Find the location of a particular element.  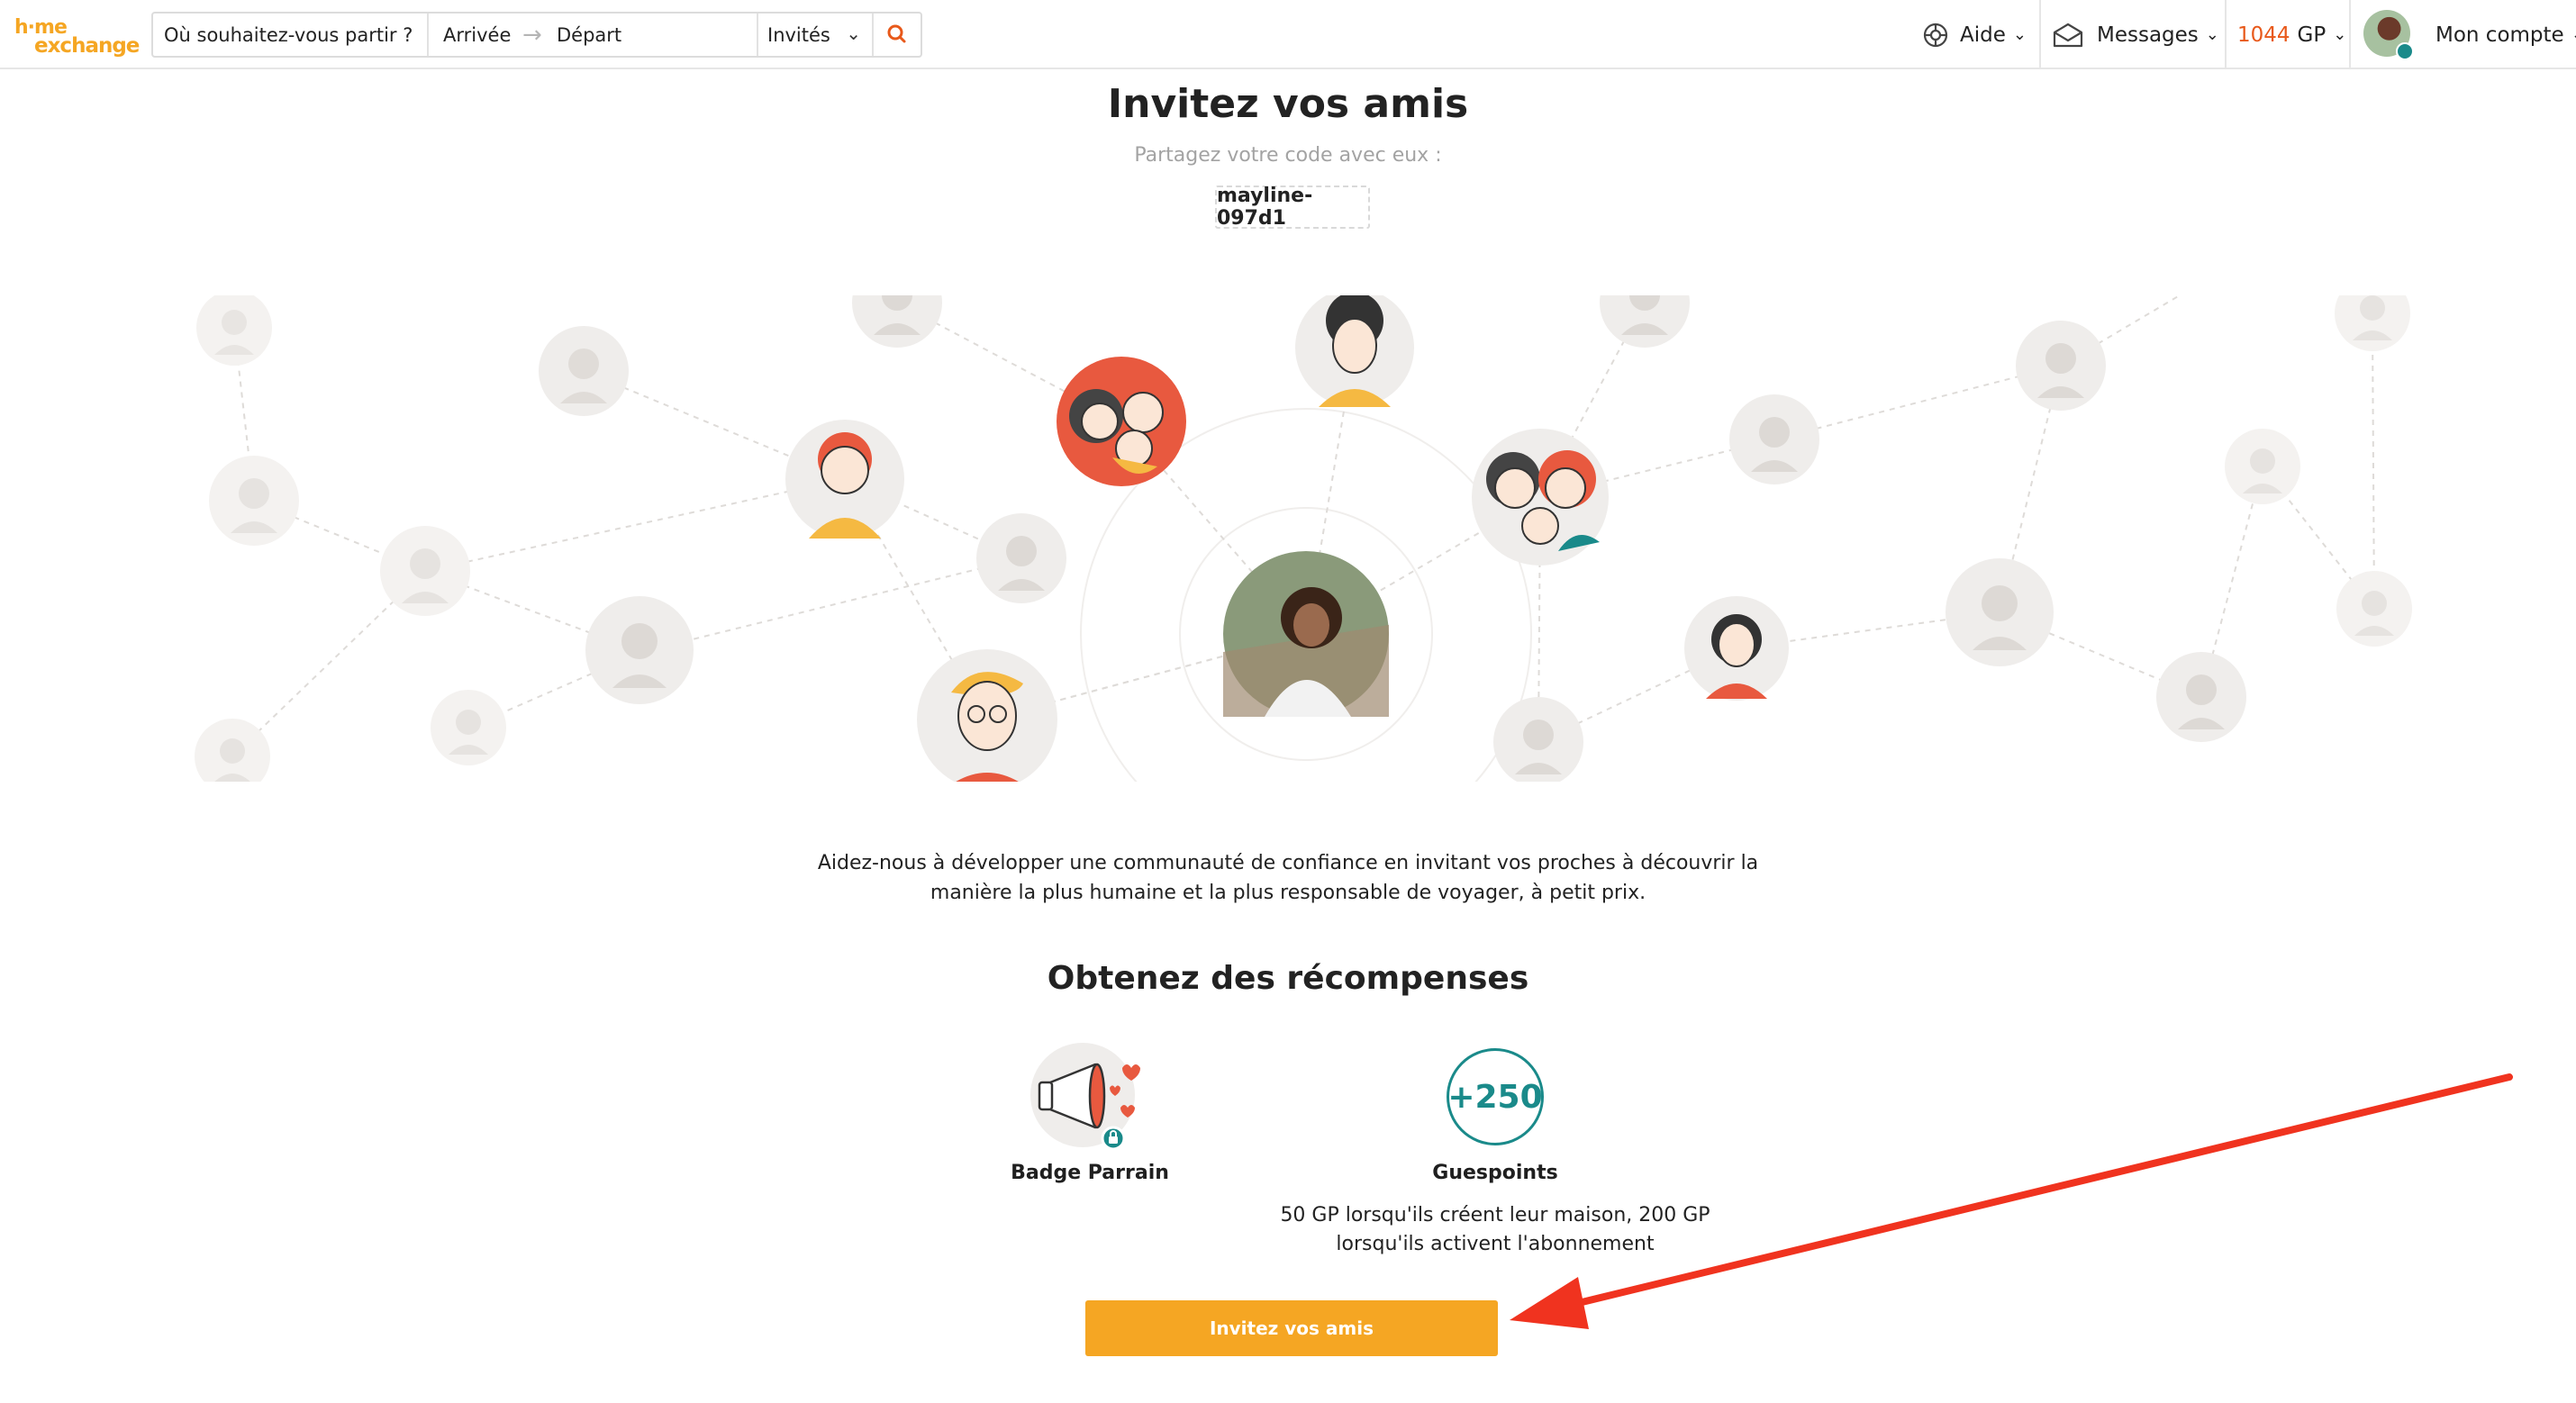

homeexchange-logo: h·me exchange is located at coordinates (77, 35).